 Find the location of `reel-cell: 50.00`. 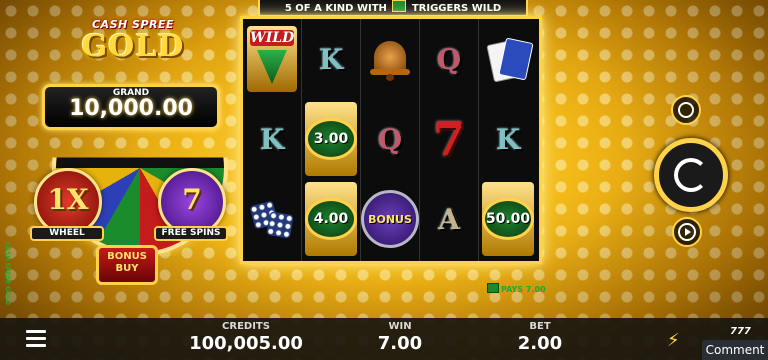

reel-cell: 50.00 is located at coordinates (508, 219).